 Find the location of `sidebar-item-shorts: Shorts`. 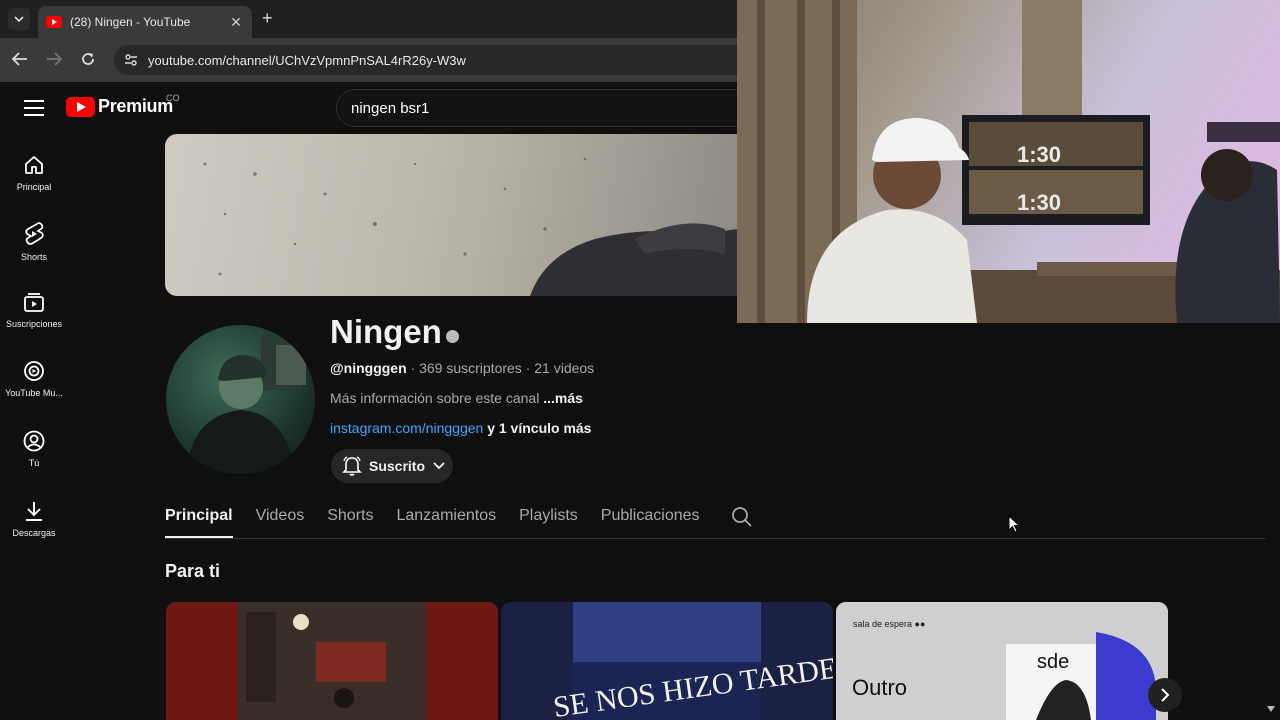

sidebar-item-shorts: Shorts is located at coordinates (34, 242).